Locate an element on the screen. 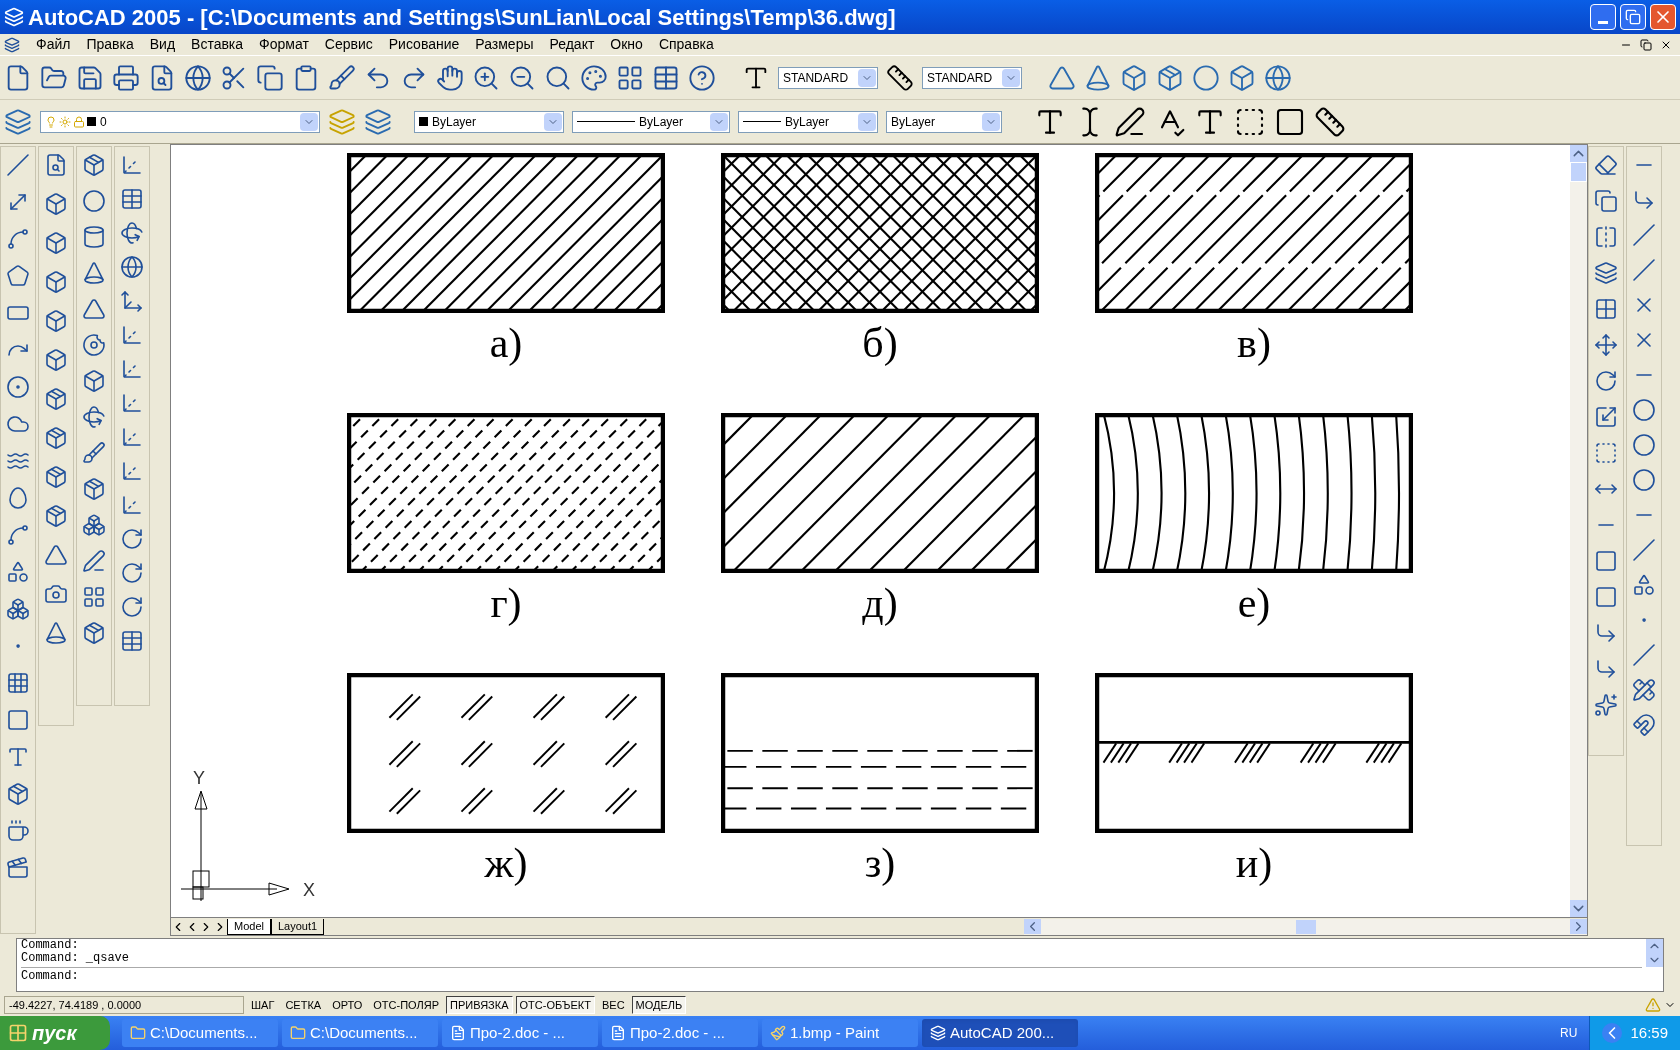 Image resolution: width=1680 pixels, height=1050 pixels. hatch-icon is located at coordinates (18, 683).